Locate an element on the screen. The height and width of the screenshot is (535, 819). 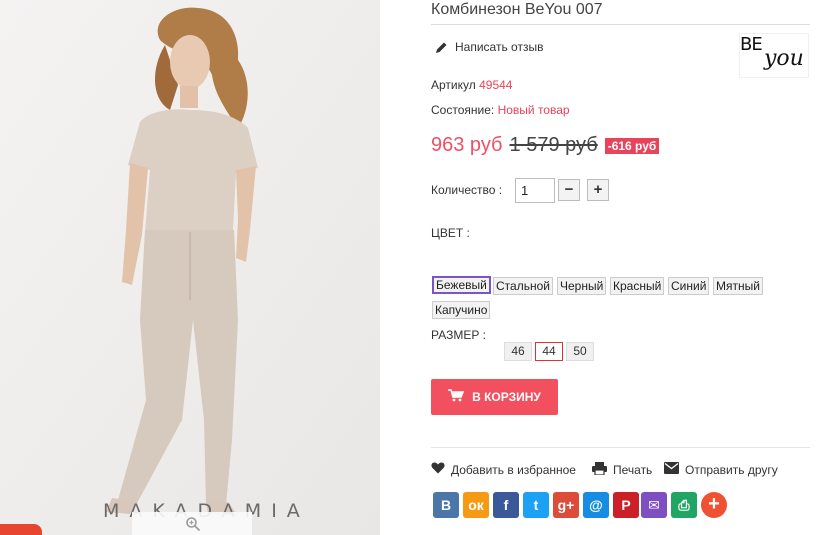
brand-logo: BE you is located at coordinates (774, 55).